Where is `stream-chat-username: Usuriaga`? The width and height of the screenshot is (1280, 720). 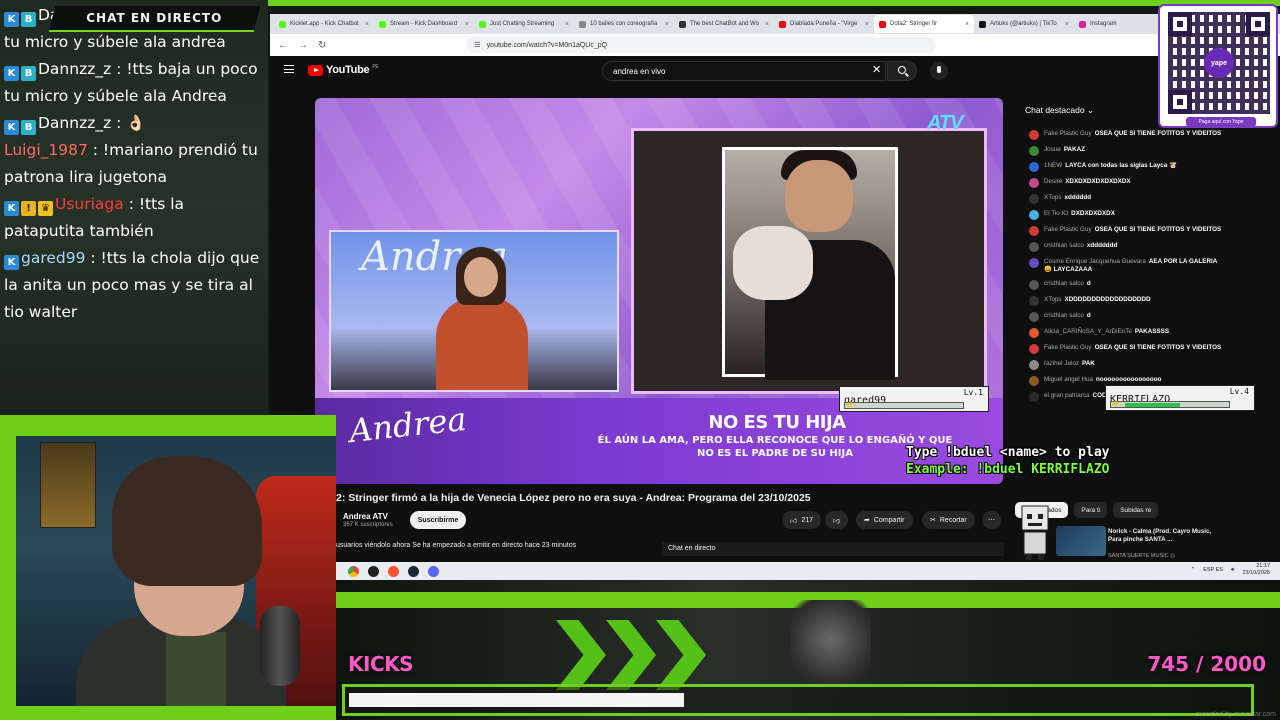
stream-chat-username: Usuriaga is located at coordinates (89, 204).